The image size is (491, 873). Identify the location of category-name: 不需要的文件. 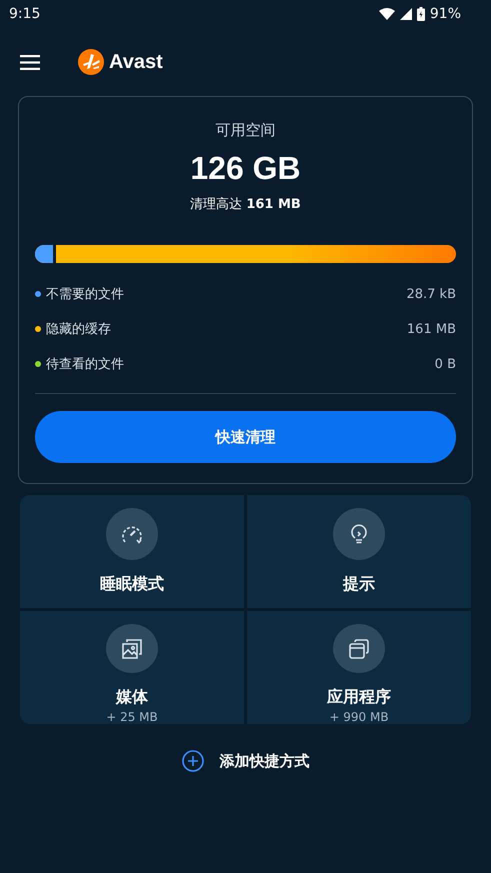
(85, 294).